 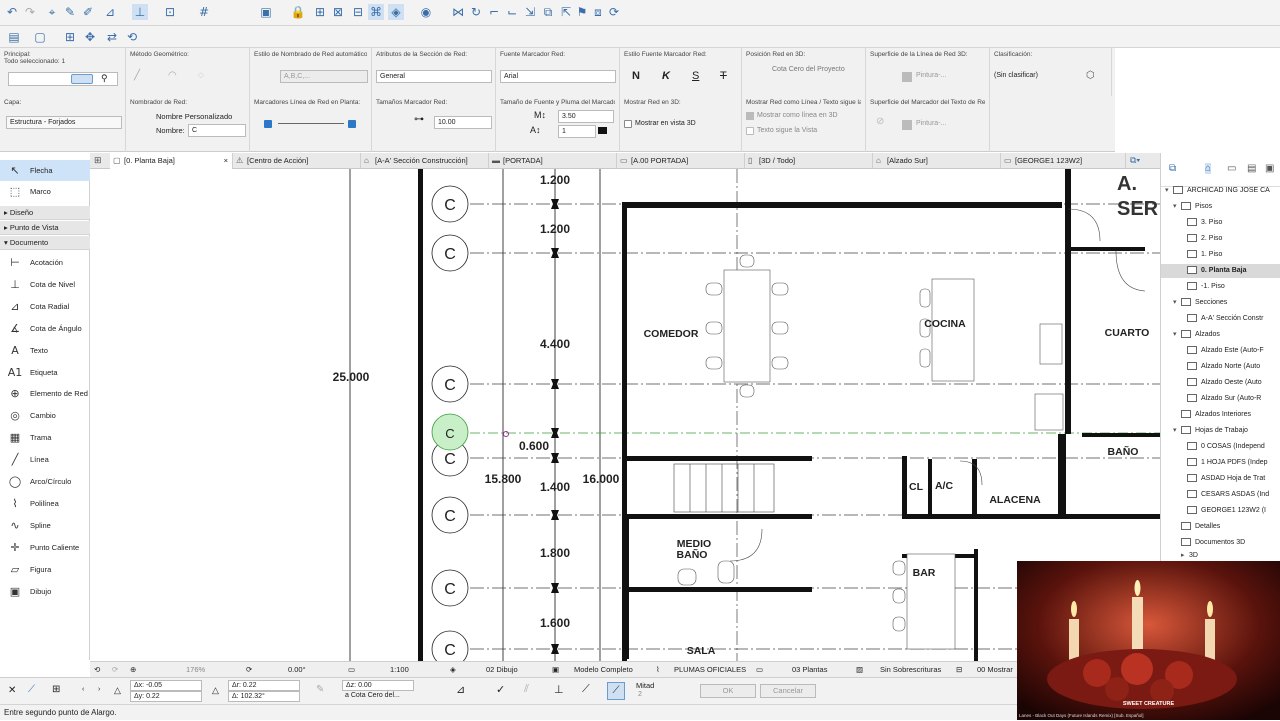 What do you see at coordinates (937, 161) in the screenshot?
I see `tab-alzado-sur: ⌂ [Alzado Sur]` at bounding box center [937, 161].